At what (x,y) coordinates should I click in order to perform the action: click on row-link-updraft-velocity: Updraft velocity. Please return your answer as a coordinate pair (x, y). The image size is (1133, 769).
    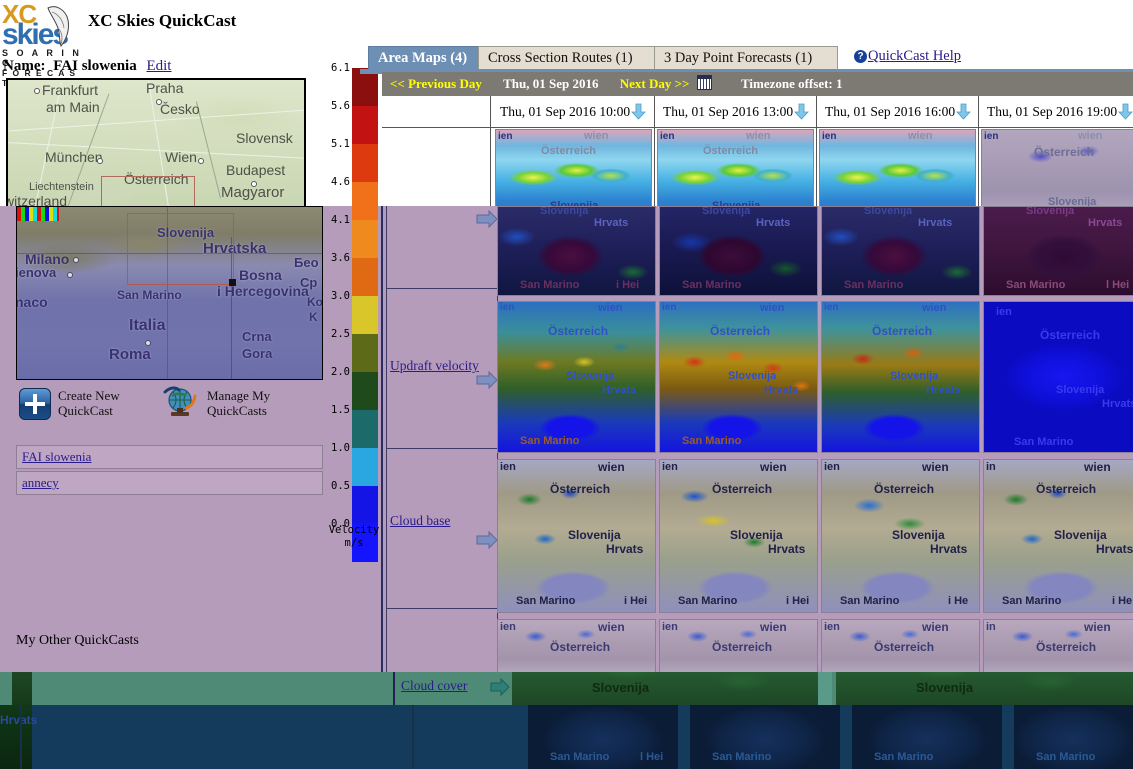
    Looking at the image, I should click on (434, 366).